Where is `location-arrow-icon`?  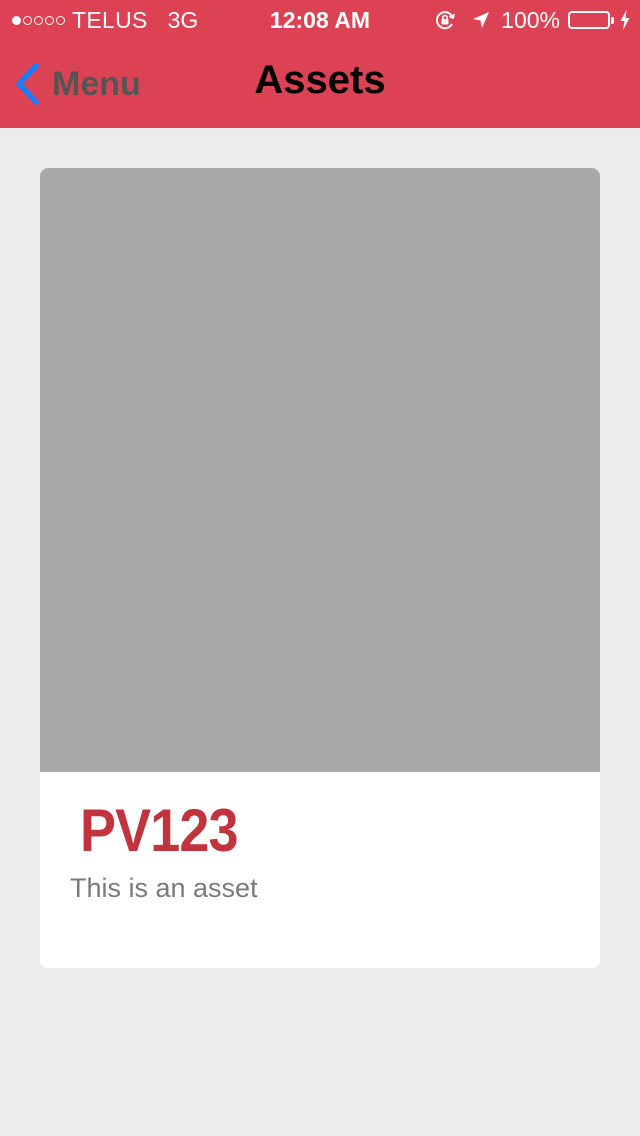 location-arrow-icon is located at coordinates (481, 20).